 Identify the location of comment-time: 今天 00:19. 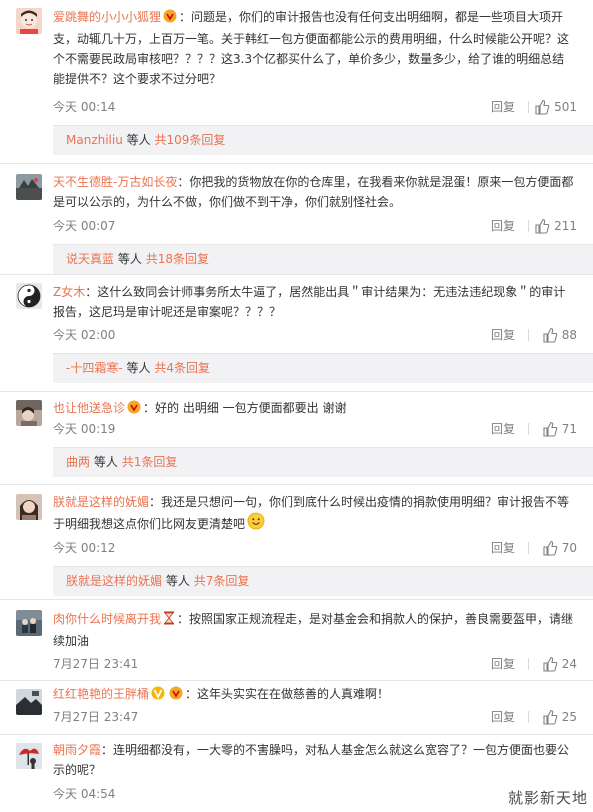
(84, 429).